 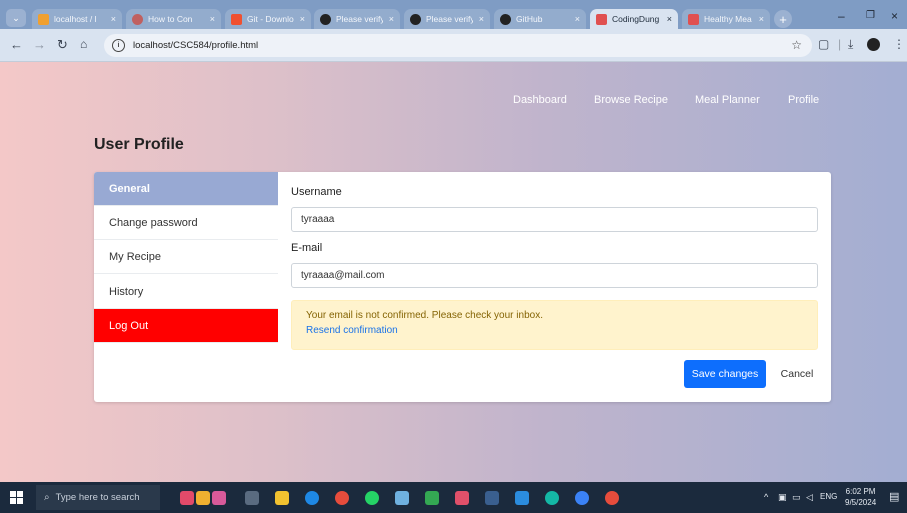 What do you see at coordinates (796, 45) in the screenshot?
I see `bookmark-star-icon: ☆` at bounding box center [796, 45].